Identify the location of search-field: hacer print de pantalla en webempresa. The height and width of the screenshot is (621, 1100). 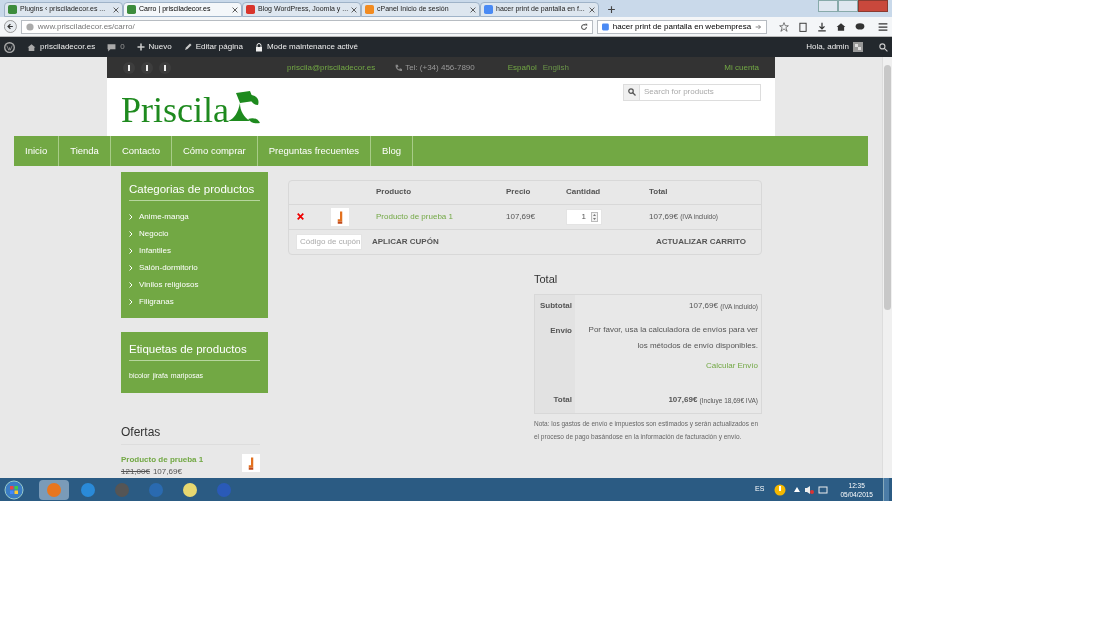
(682, 26).